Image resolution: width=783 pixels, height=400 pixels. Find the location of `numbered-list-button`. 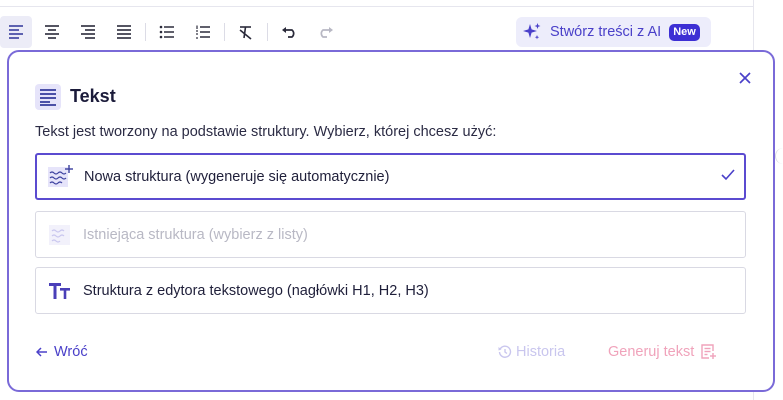

numbered-list-button is located at coordinates (203, 32).